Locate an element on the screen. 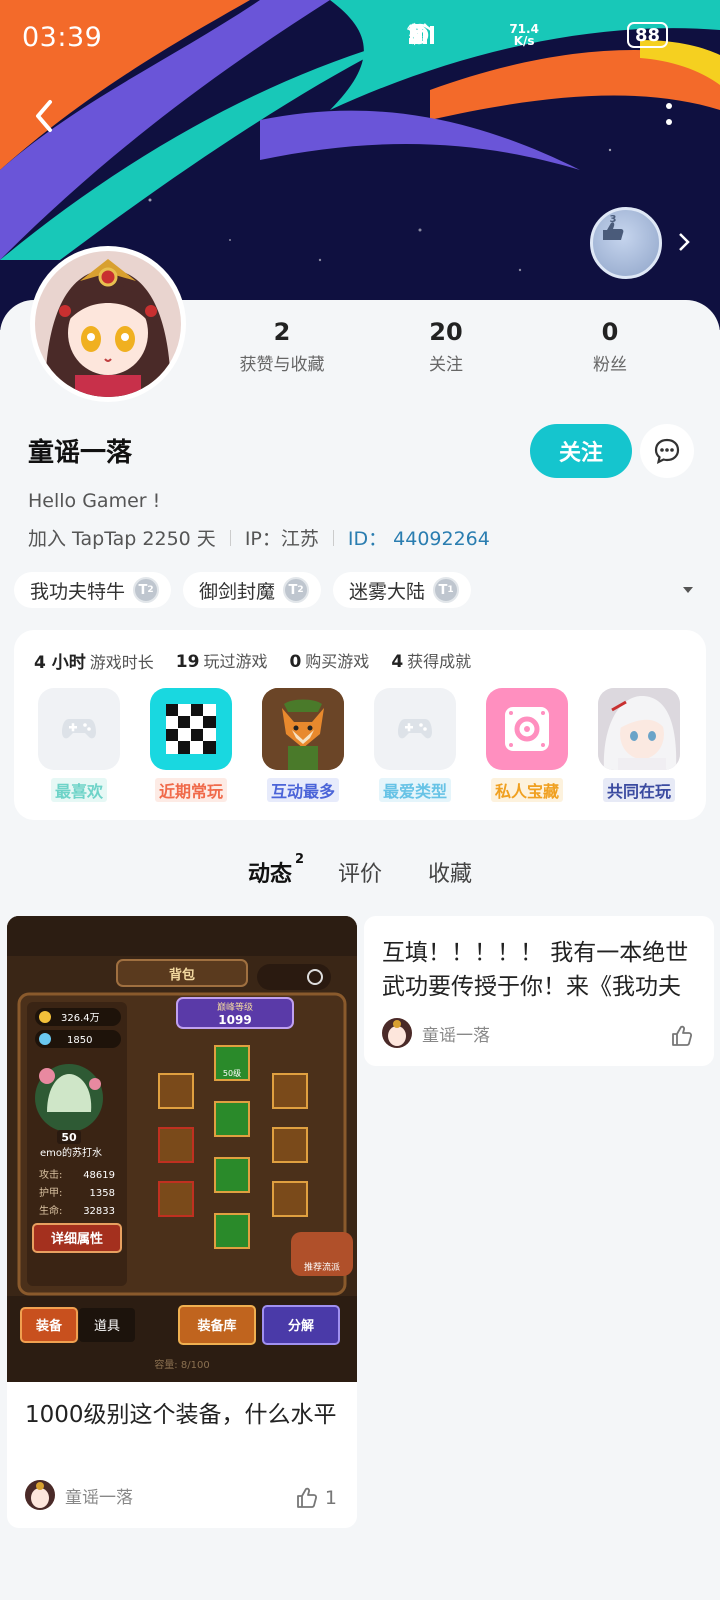 This screenshot has width=720, height=1600. user-id: ID： 44092264 is located at coordinates (419, 537).